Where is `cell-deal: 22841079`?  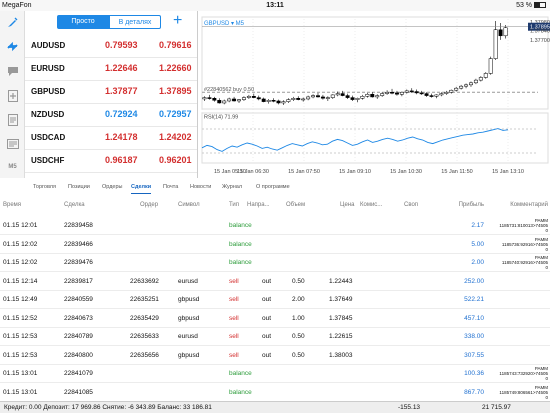 cell-deal: 22841079 is located at coordinates (78, 373).